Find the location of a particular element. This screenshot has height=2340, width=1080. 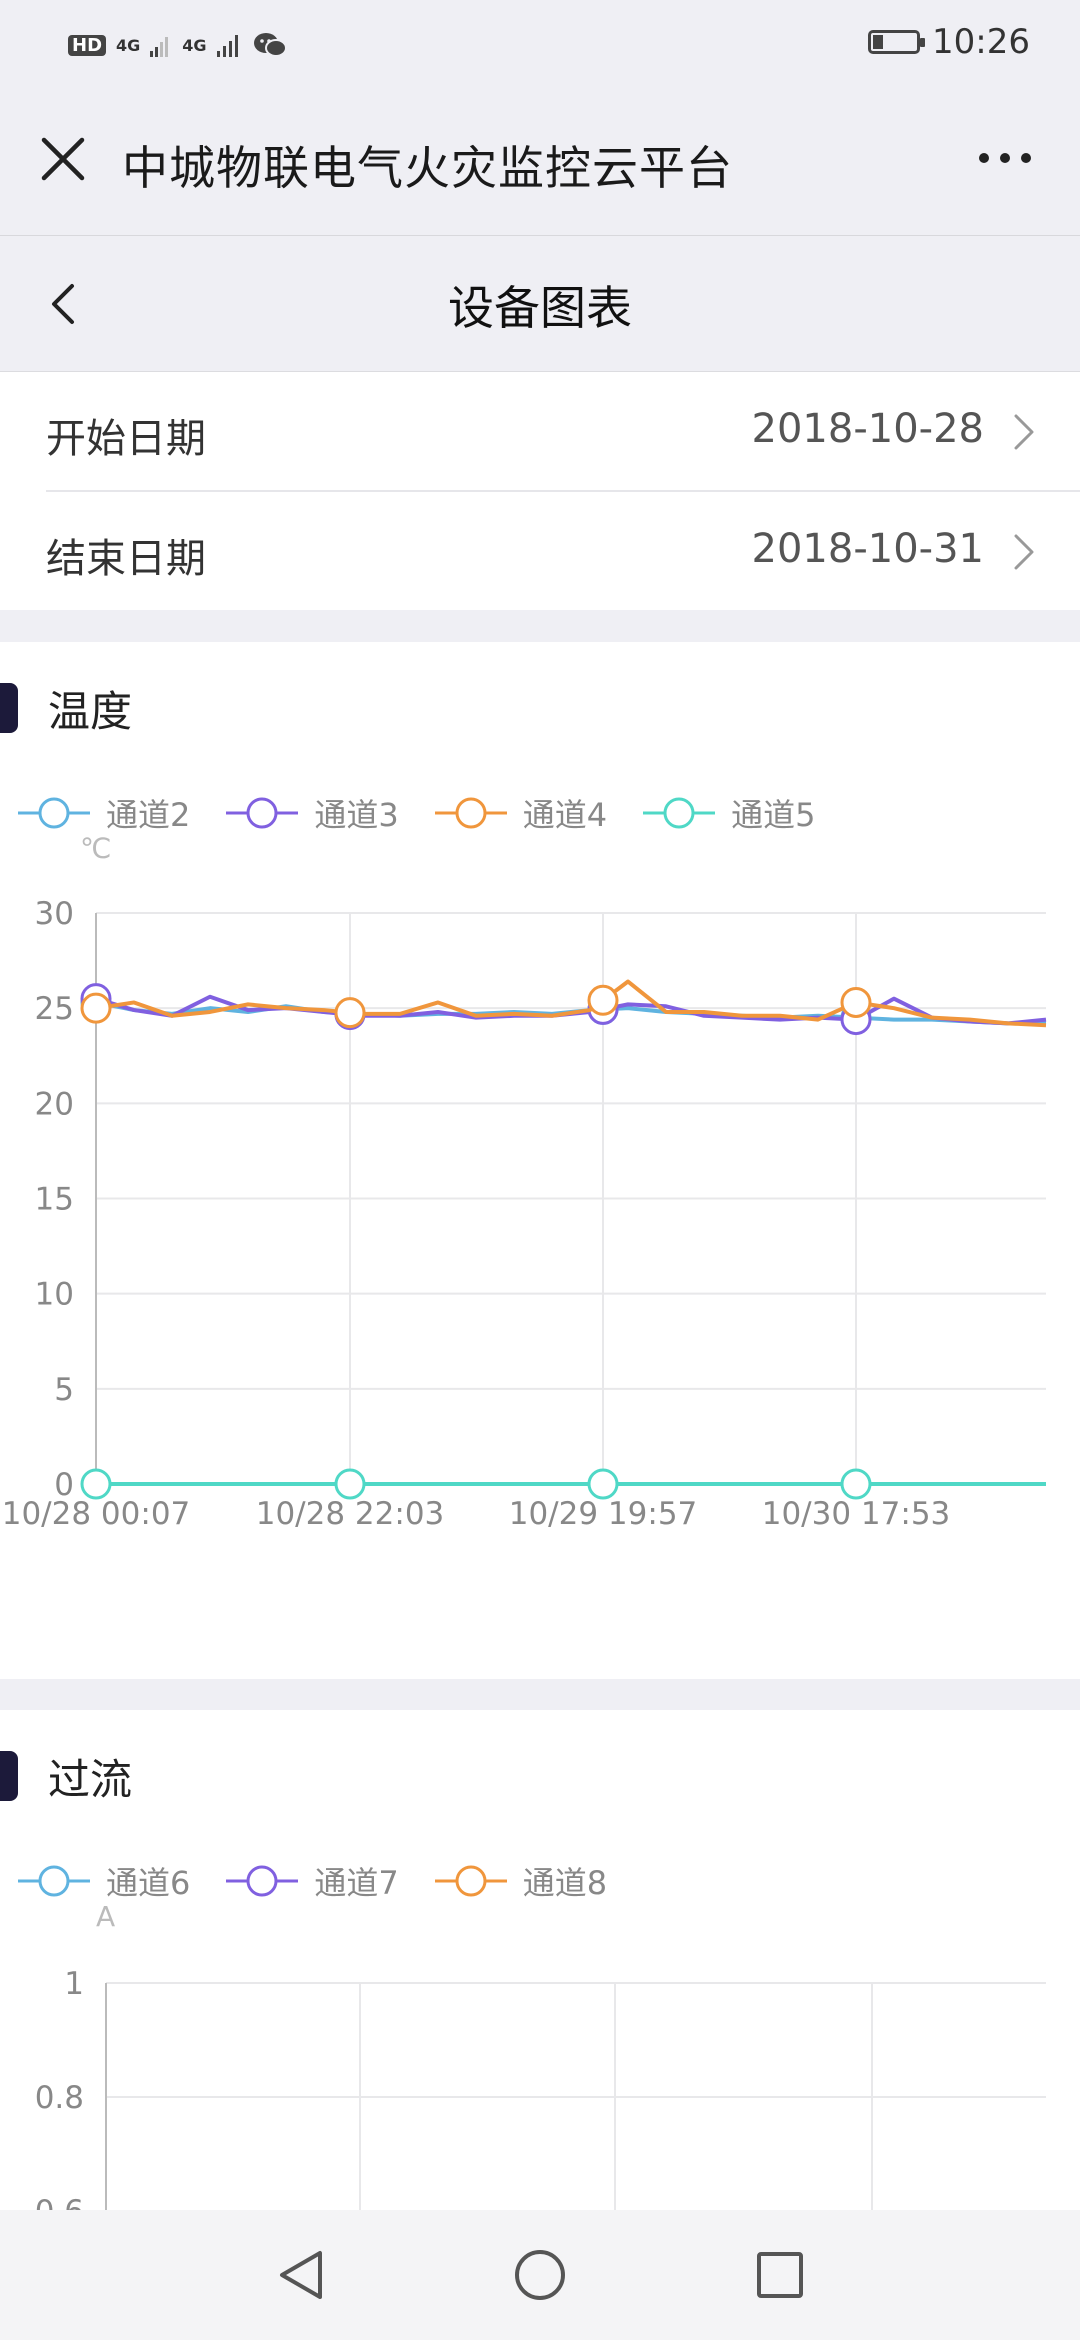

x-tick-label: 10/29 19:57 is located at coordinates (603, 1514).